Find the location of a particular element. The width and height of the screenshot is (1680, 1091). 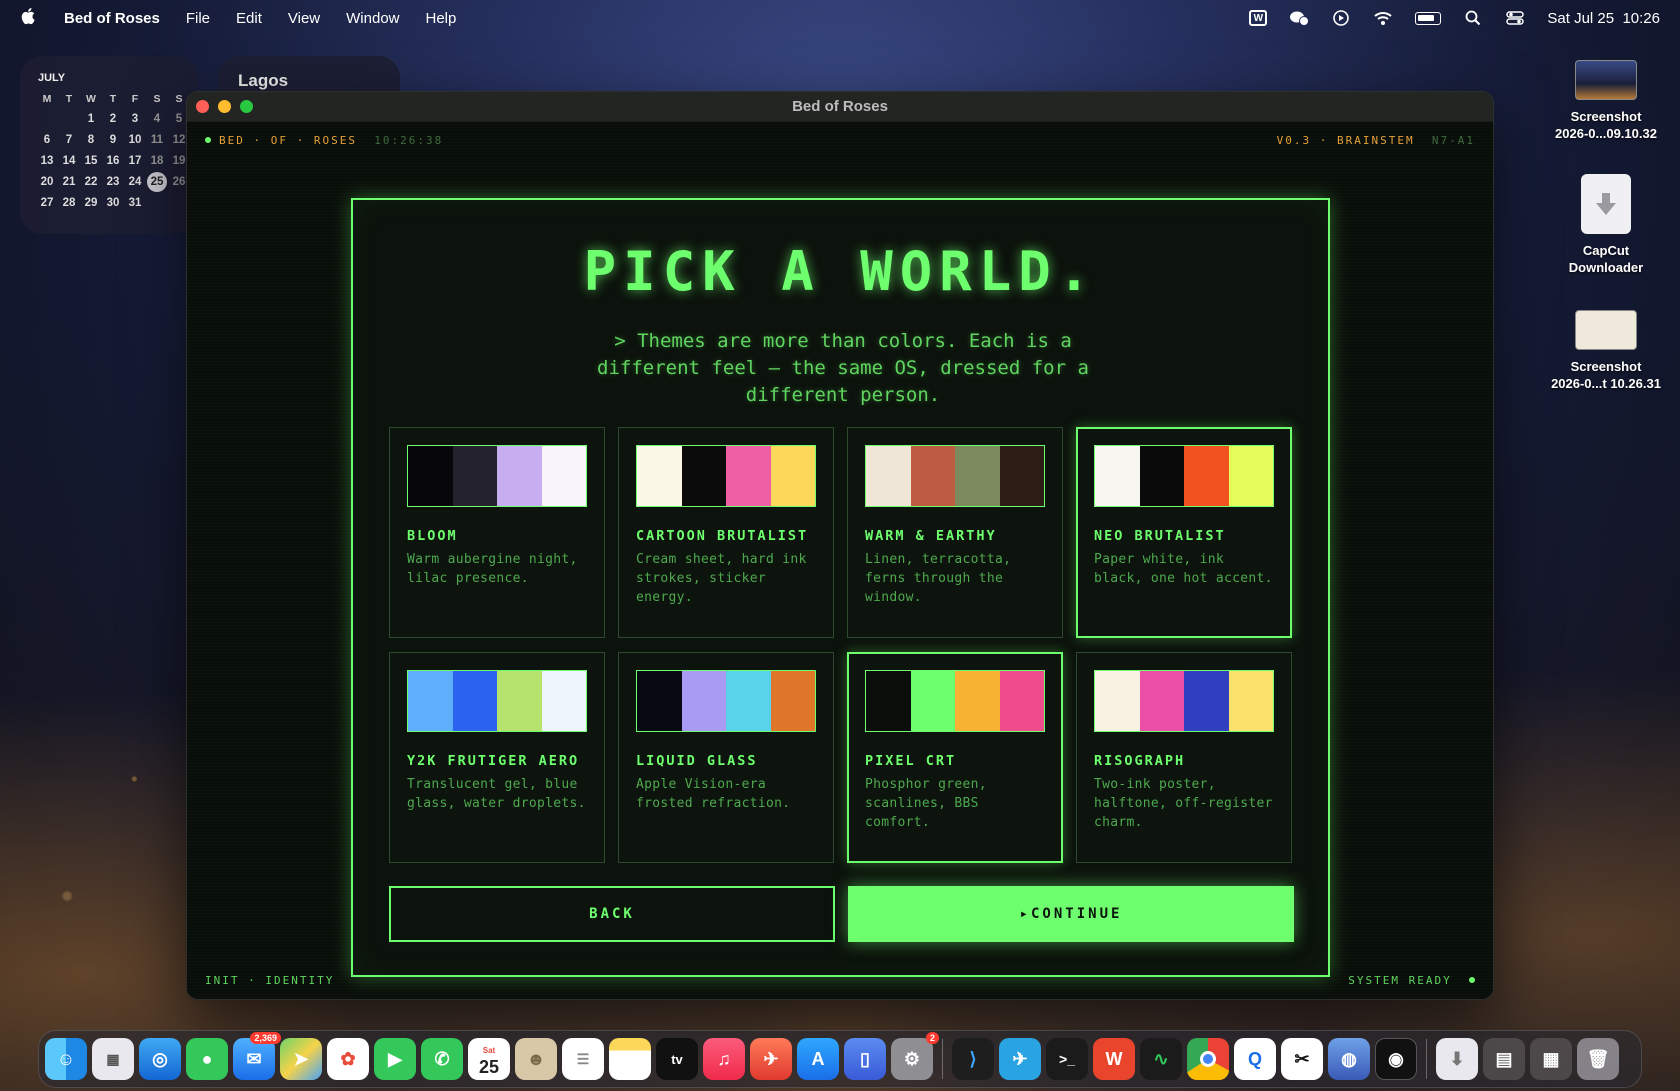

window-titlebar: Bed of Roses is located at coordinates (840, 107).